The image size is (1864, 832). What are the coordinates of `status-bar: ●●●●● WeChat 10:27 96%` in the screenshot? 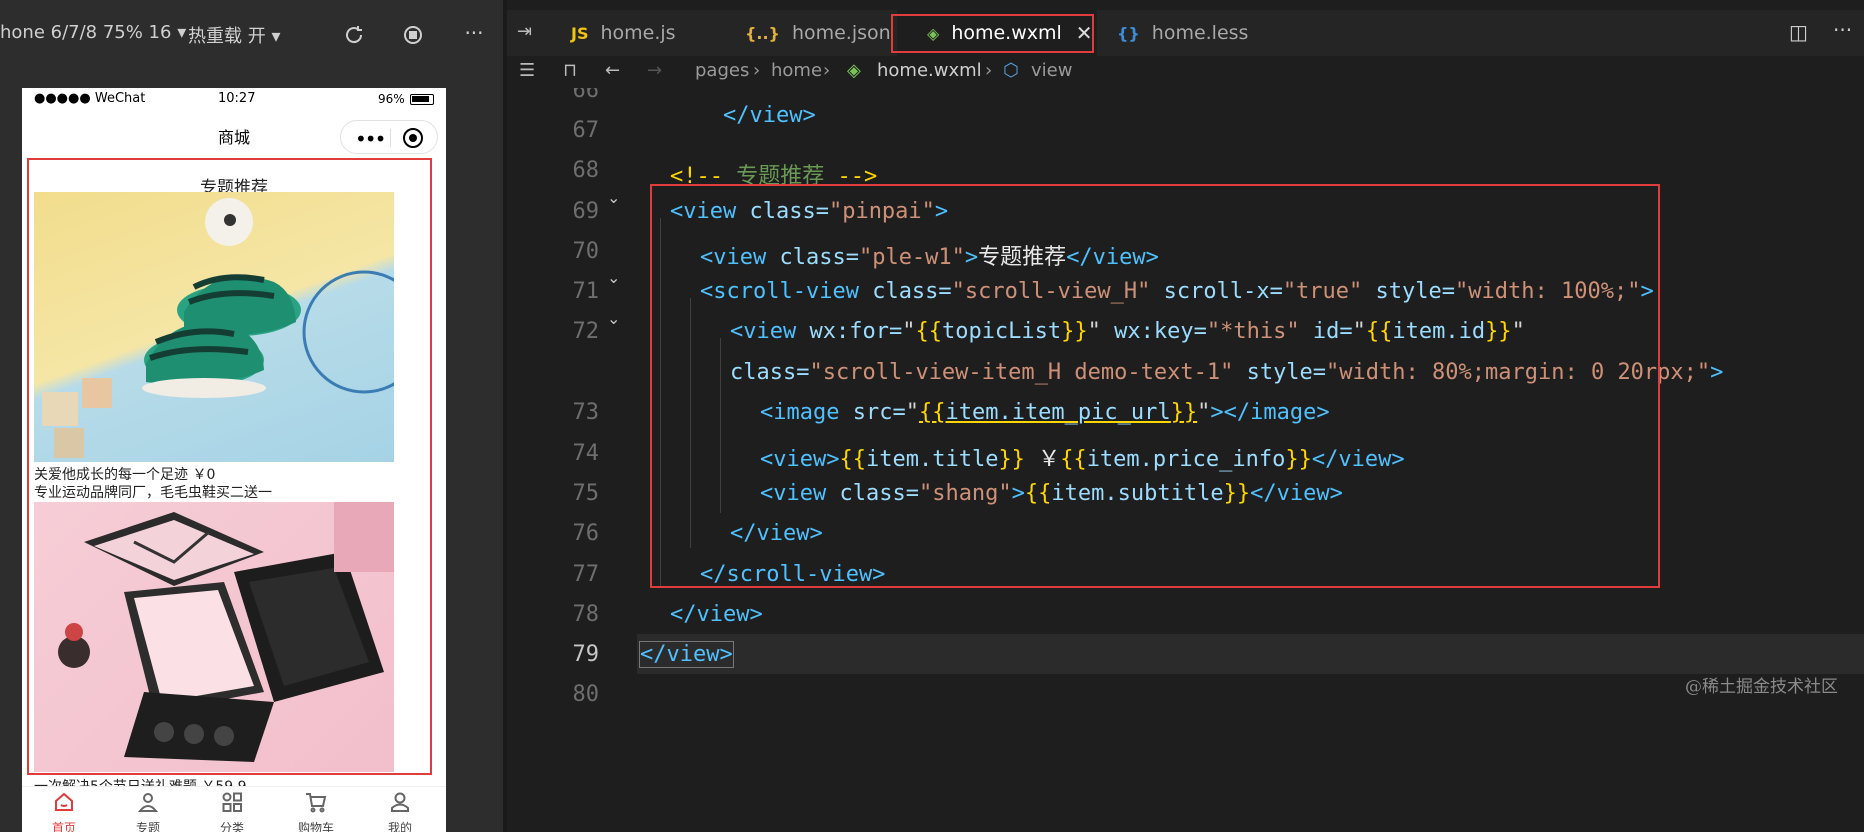 It's located at (234, 100).